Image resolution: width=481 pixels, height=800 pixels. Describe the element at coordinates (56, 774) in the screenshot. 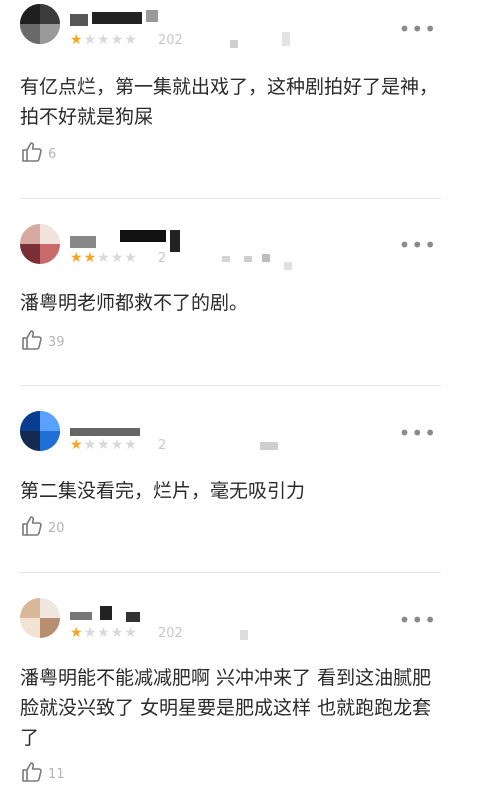

I see `like-count: 11` at that location.